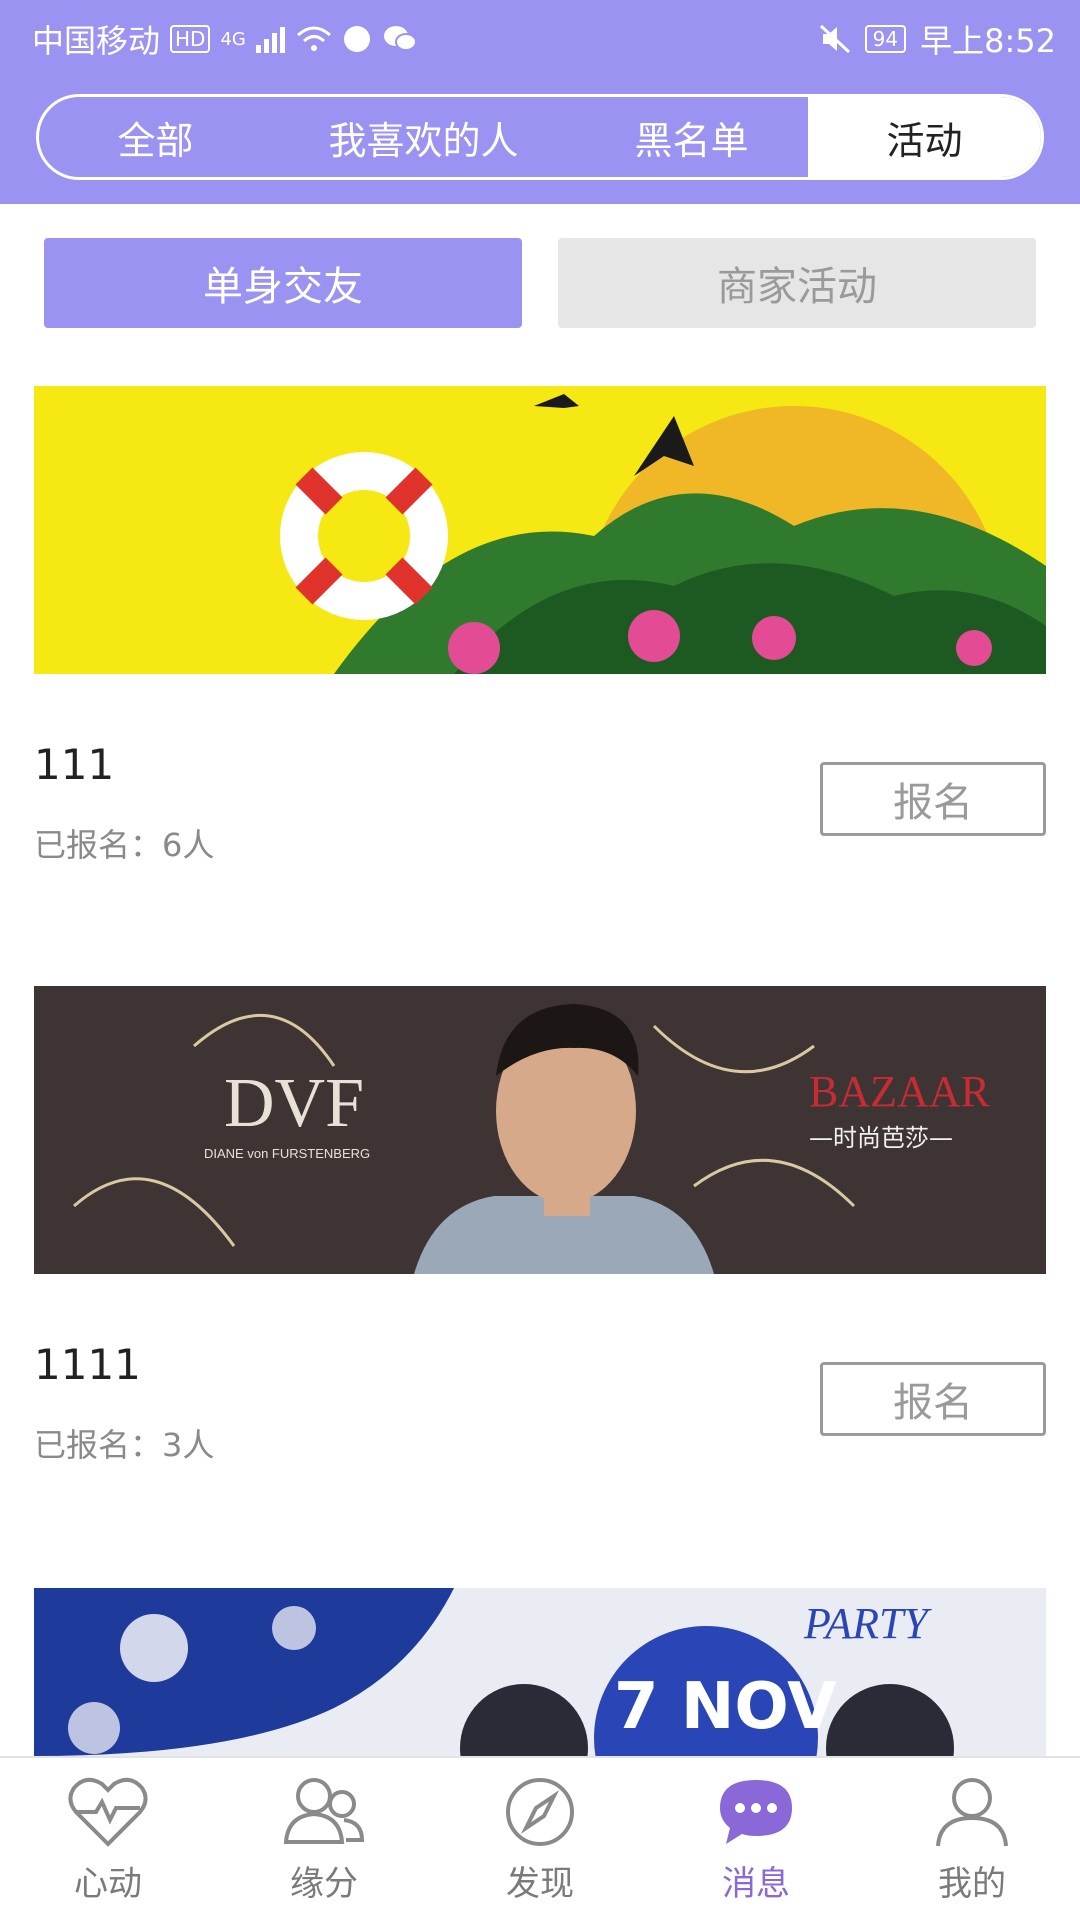 The width and height of the screenshot is (1080, 1922). I want to click on status-right: 94 早上8:52, so click(937, 39).